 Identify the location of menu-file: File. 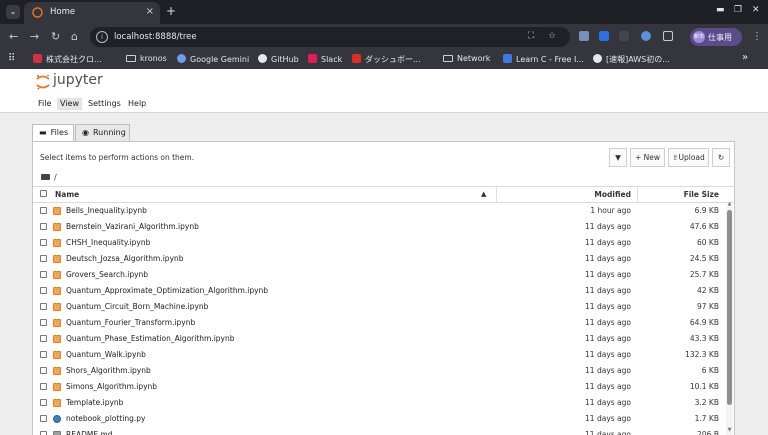
(44, 104).